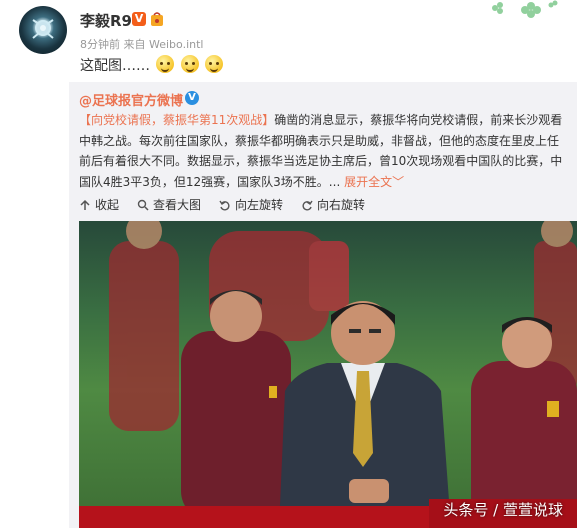 The image size is (577, 528). Describe the element at coordinates (307, 205) in the screenshot. I see `rotate-right-icon` at that location.